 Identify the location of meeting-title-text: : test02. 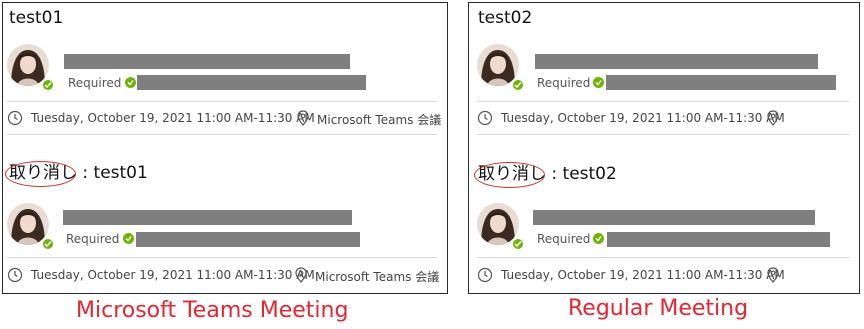
(584, 174).